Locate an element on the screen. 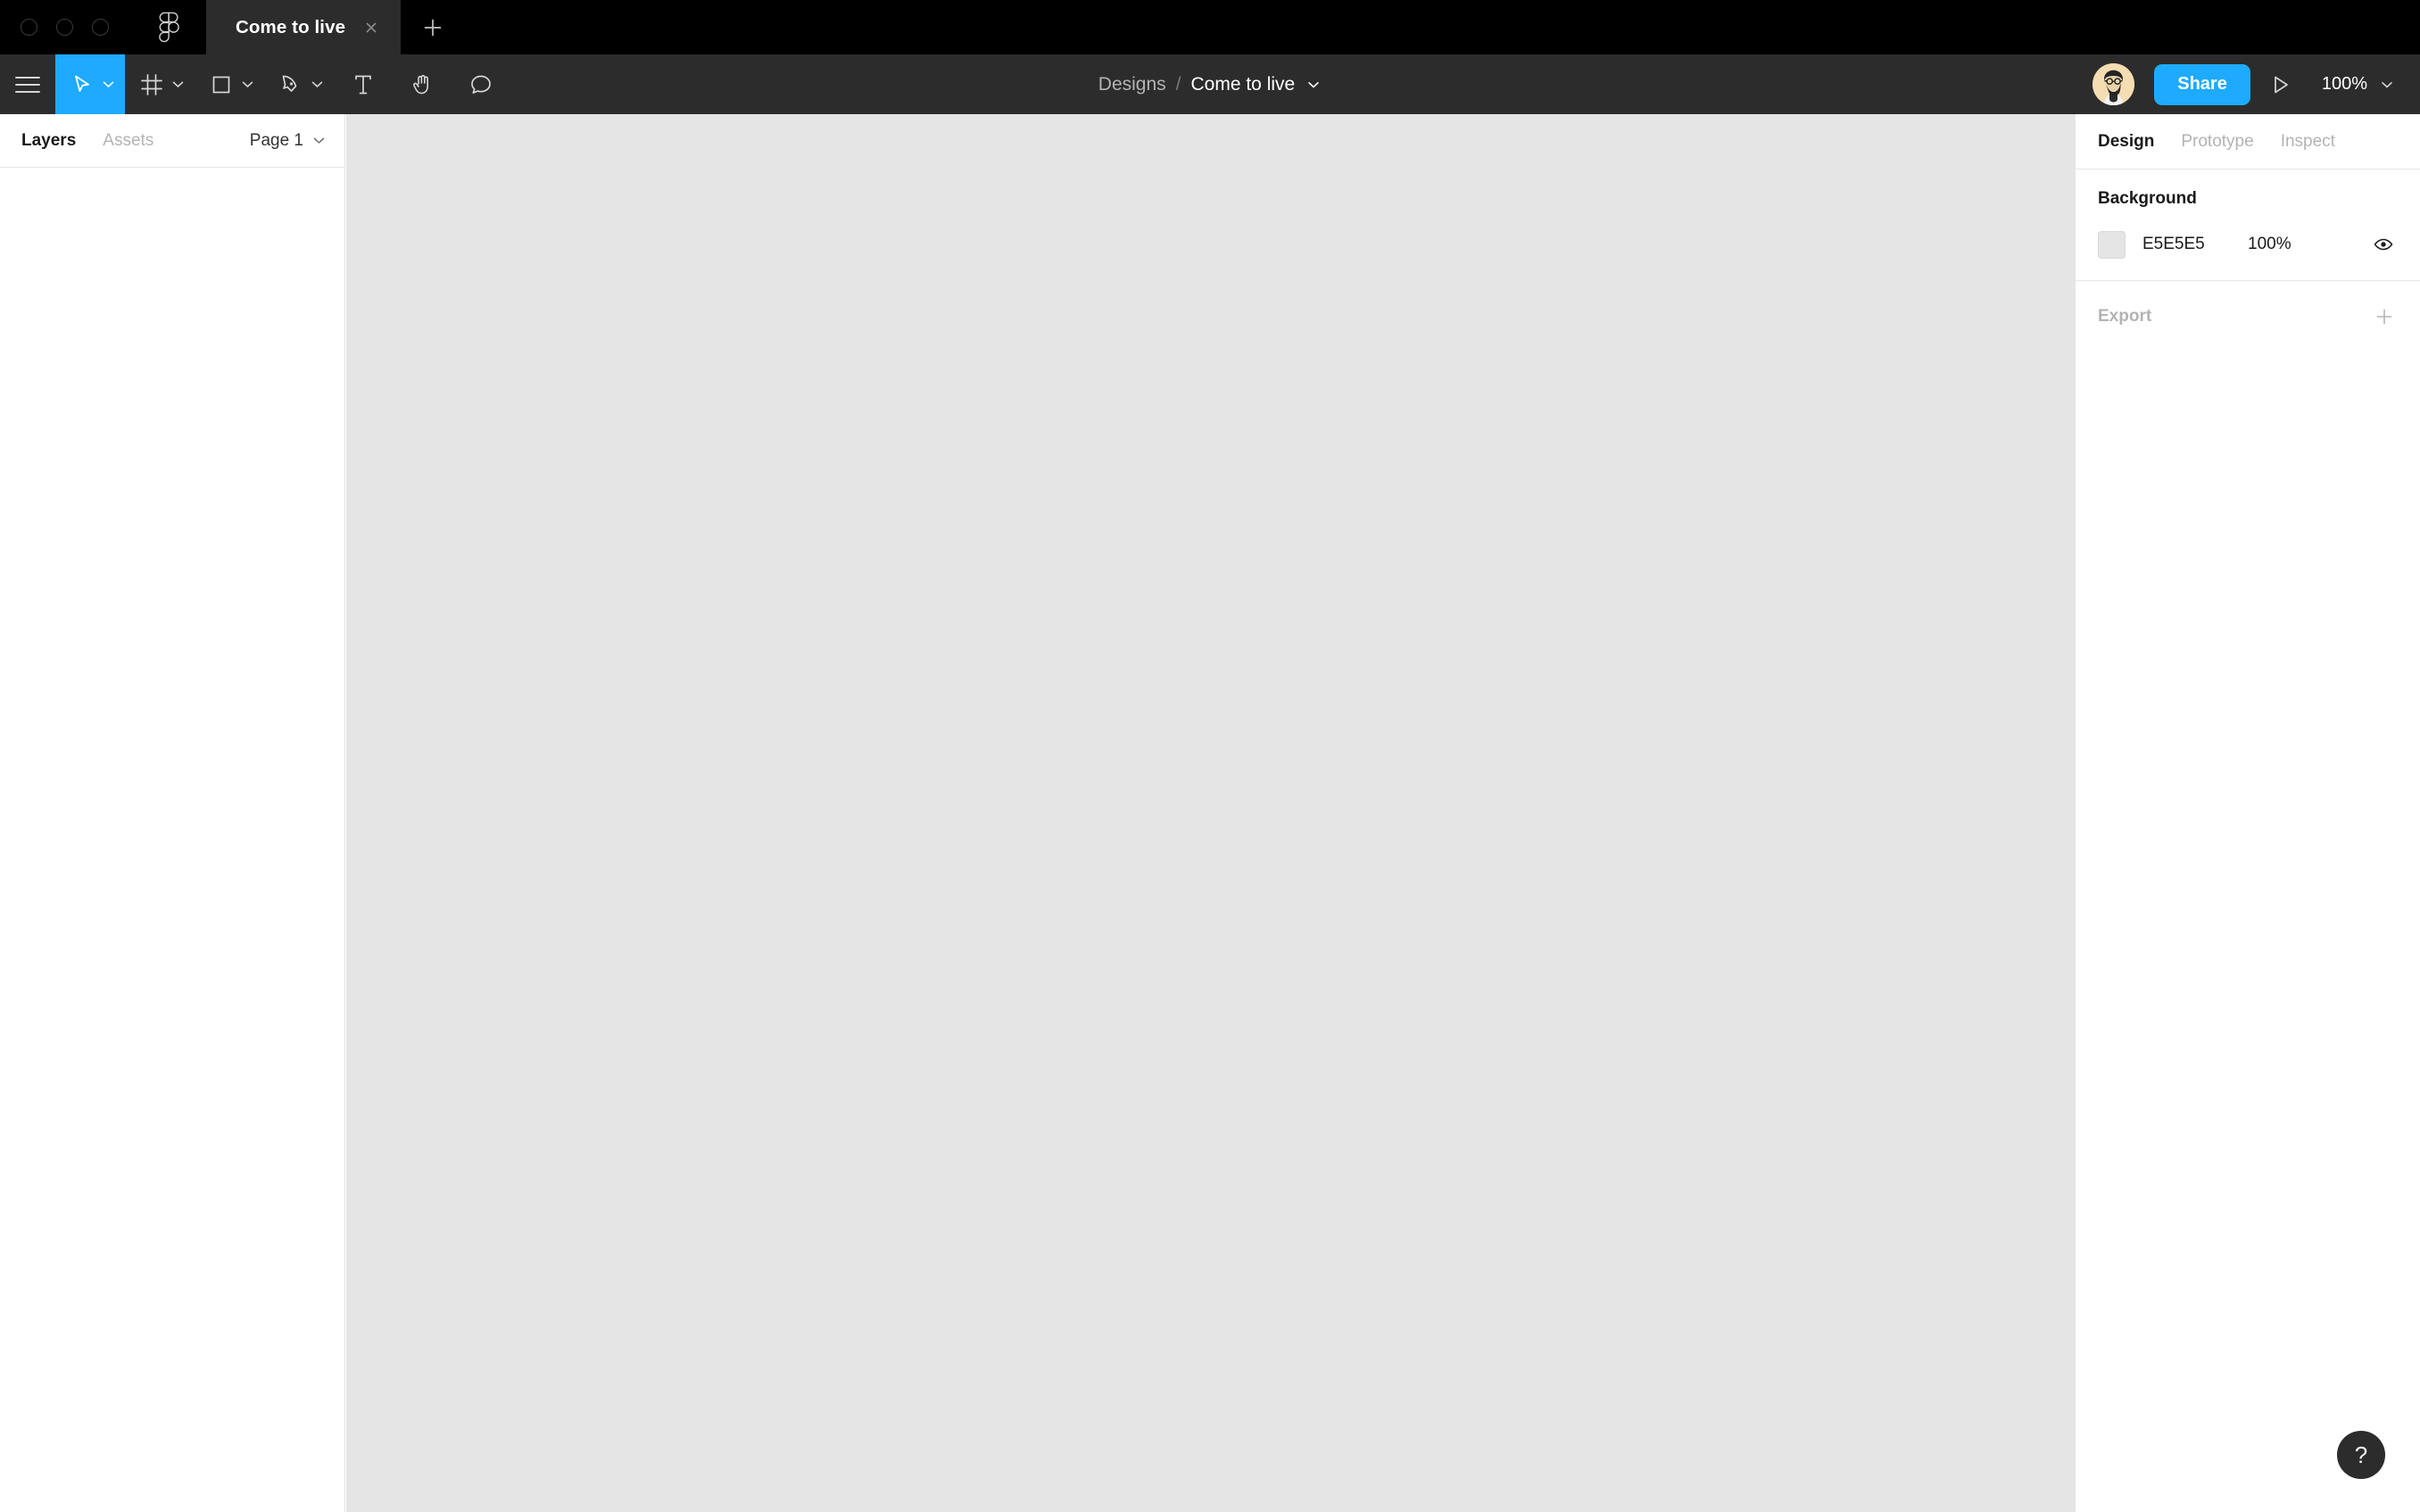 The width and height of the screenshot is (2420, 1512). background-color-row: E5E5E5 100% is located at coordinates (2248, 245).